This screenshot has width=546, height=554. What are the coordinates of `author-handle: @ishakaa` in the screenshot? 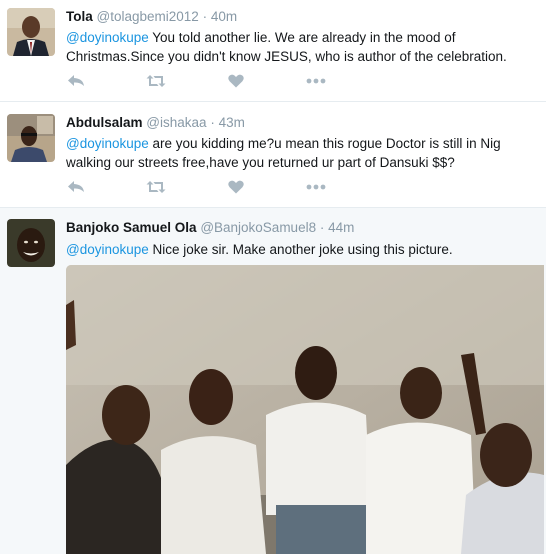 It's located at (176, 122).